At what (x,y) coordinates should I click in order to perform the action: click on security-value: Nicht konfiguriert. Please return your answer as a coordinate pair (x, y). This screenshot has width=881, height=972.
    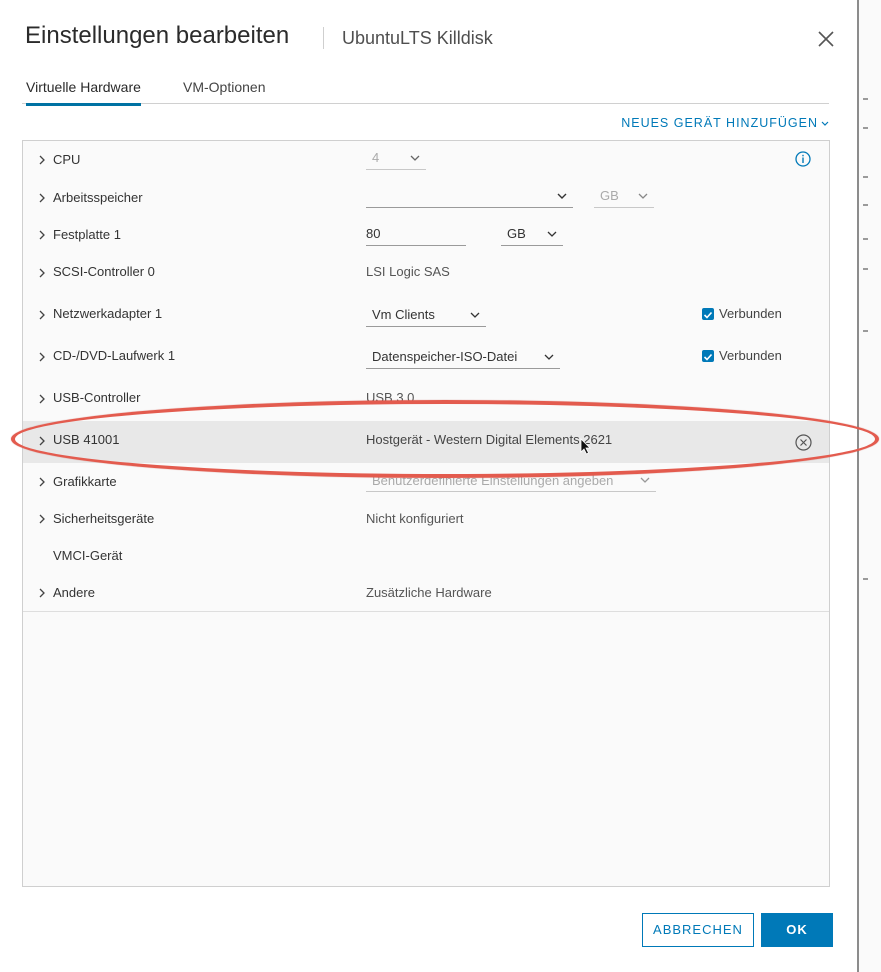
    Looking at the image, I should click on (415, 518).